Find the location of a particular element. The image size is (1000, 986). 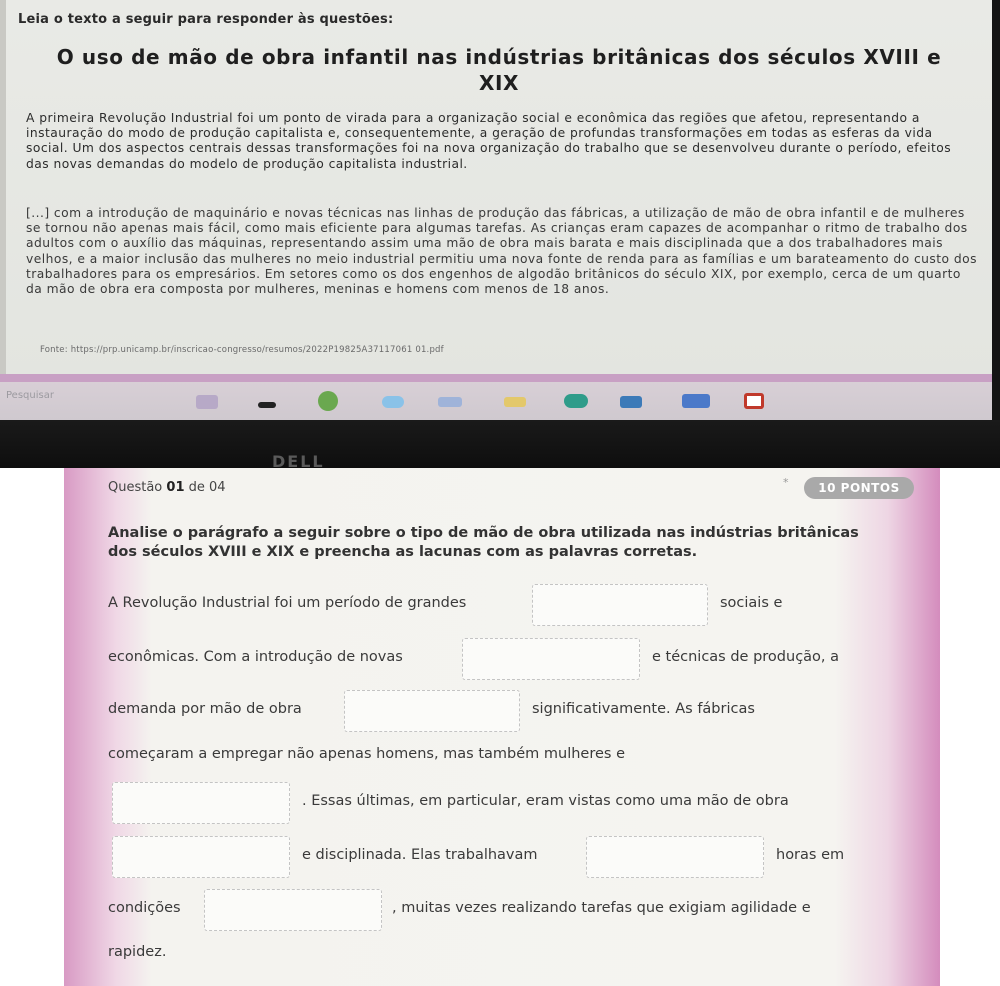

text-segment-6: significativamente. As fábricas is located at coordinates (643, 709).